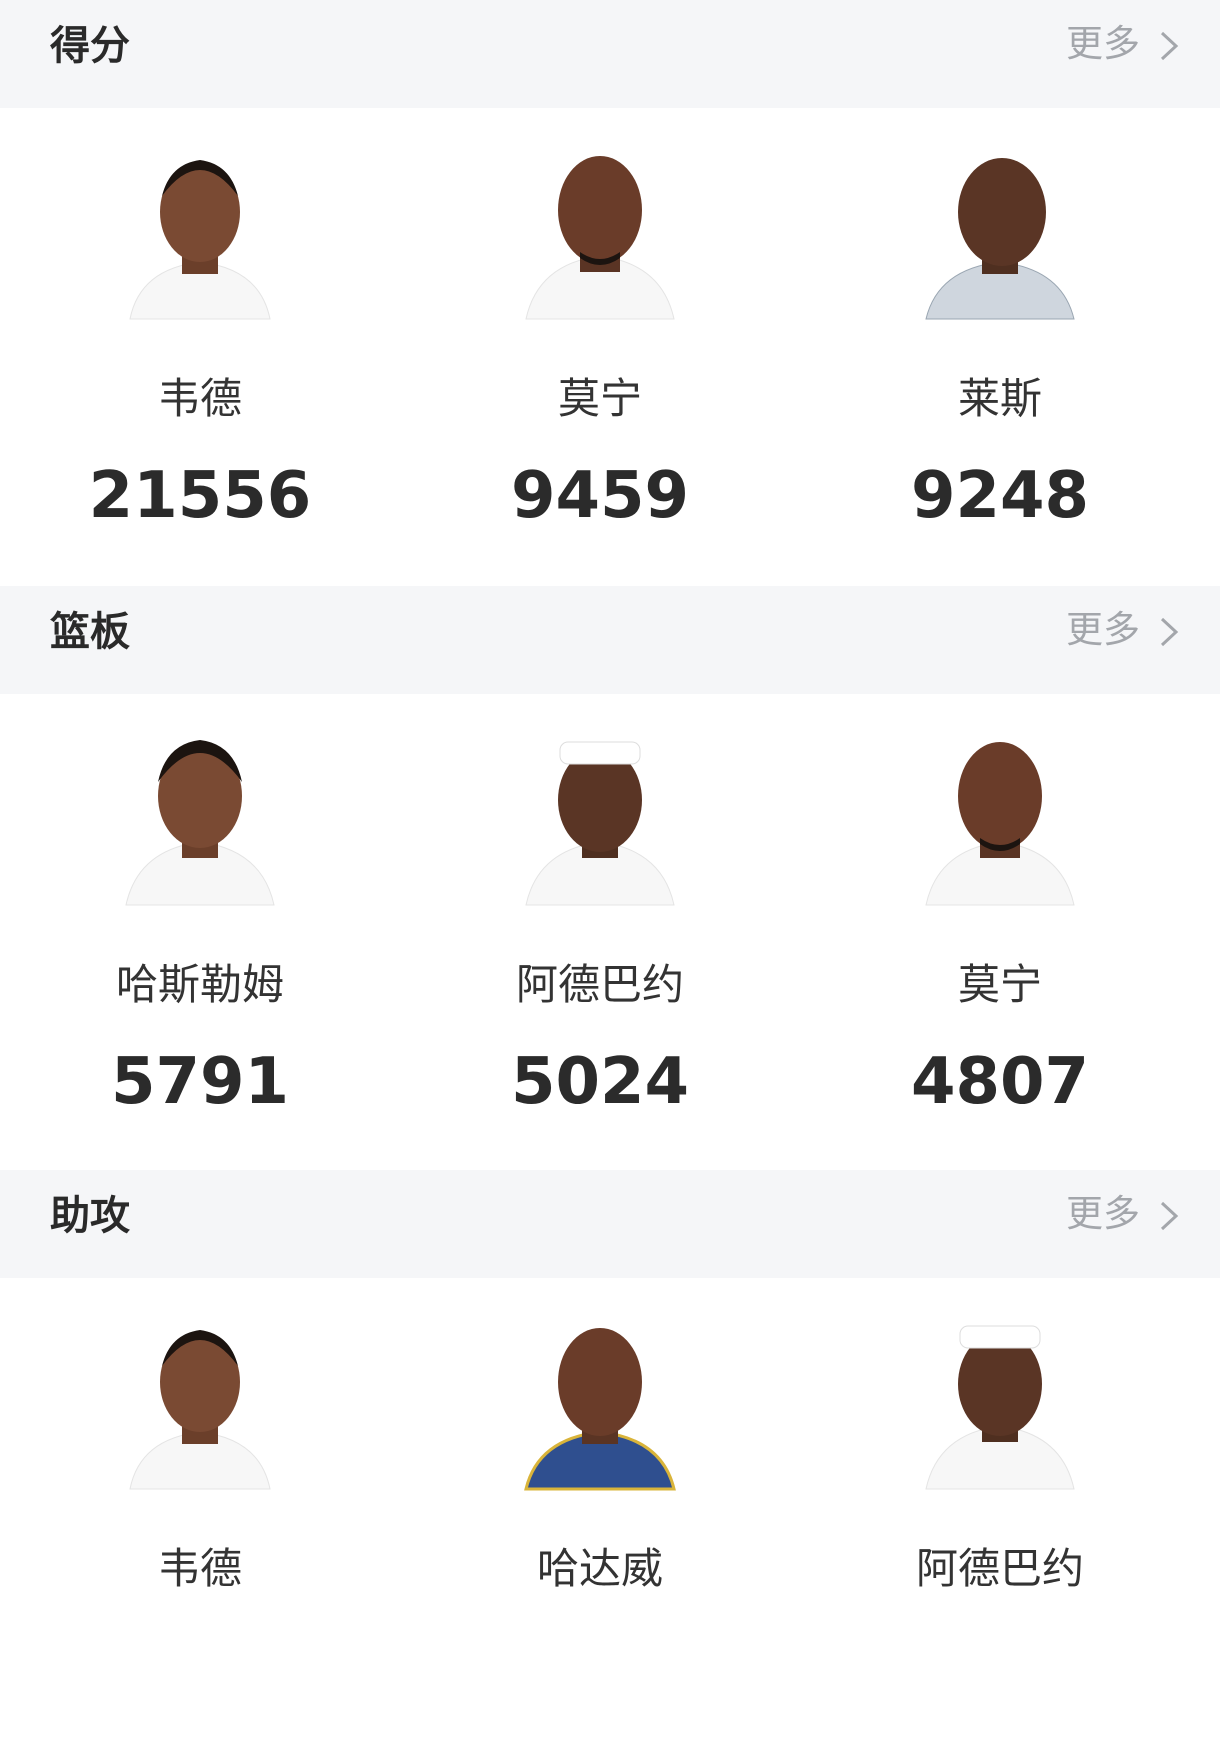  Describe the element at coordinates (600, 496) in the screenshot. I see `player-stat: 9459` at that location.